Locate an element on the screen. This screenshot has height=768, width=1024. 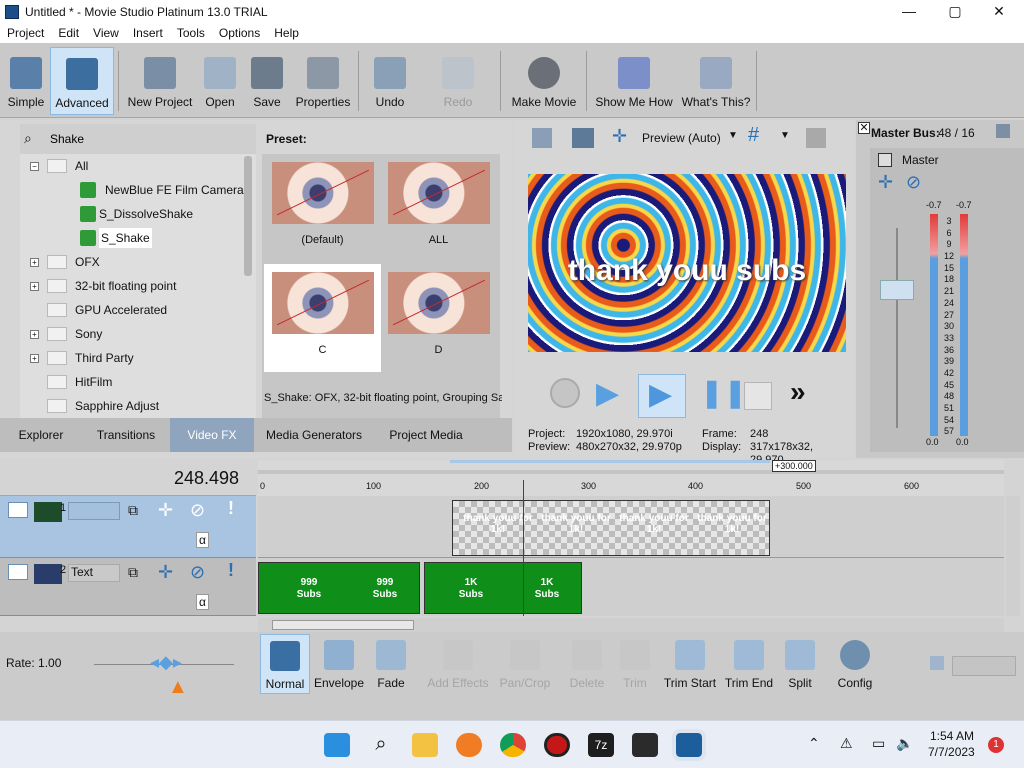
tree-item-gpu-accelerated: GPU Accelerated is located at coordinates (107, 310).